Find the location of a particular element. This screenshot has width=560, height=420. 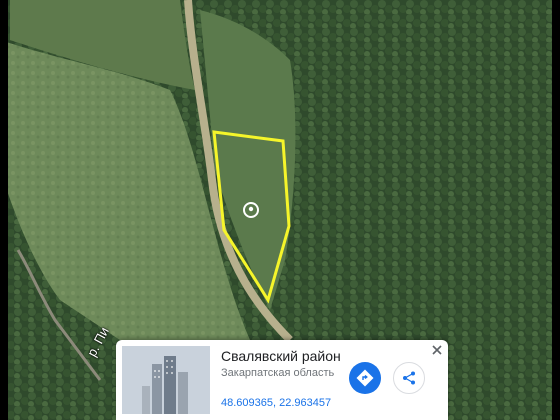

close-button is located at coordinates (437, 350).